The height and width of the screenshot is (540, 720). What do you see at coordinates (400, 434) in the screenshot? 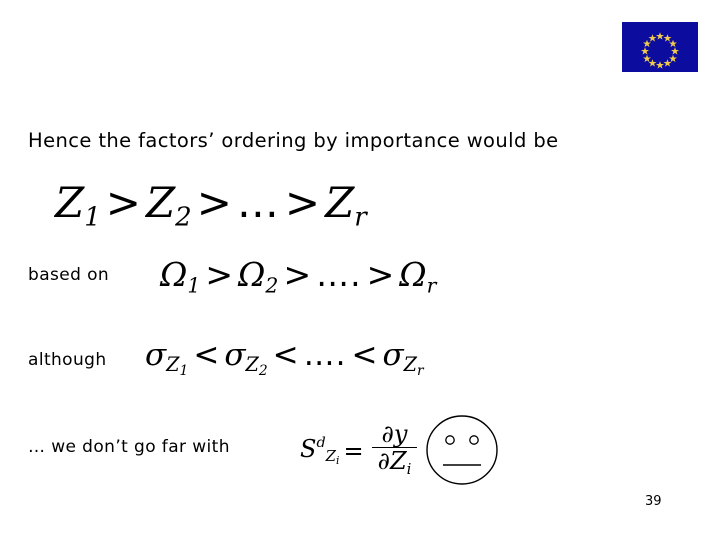
I see `numerator-variable: y` at bounding box center [400, 434].